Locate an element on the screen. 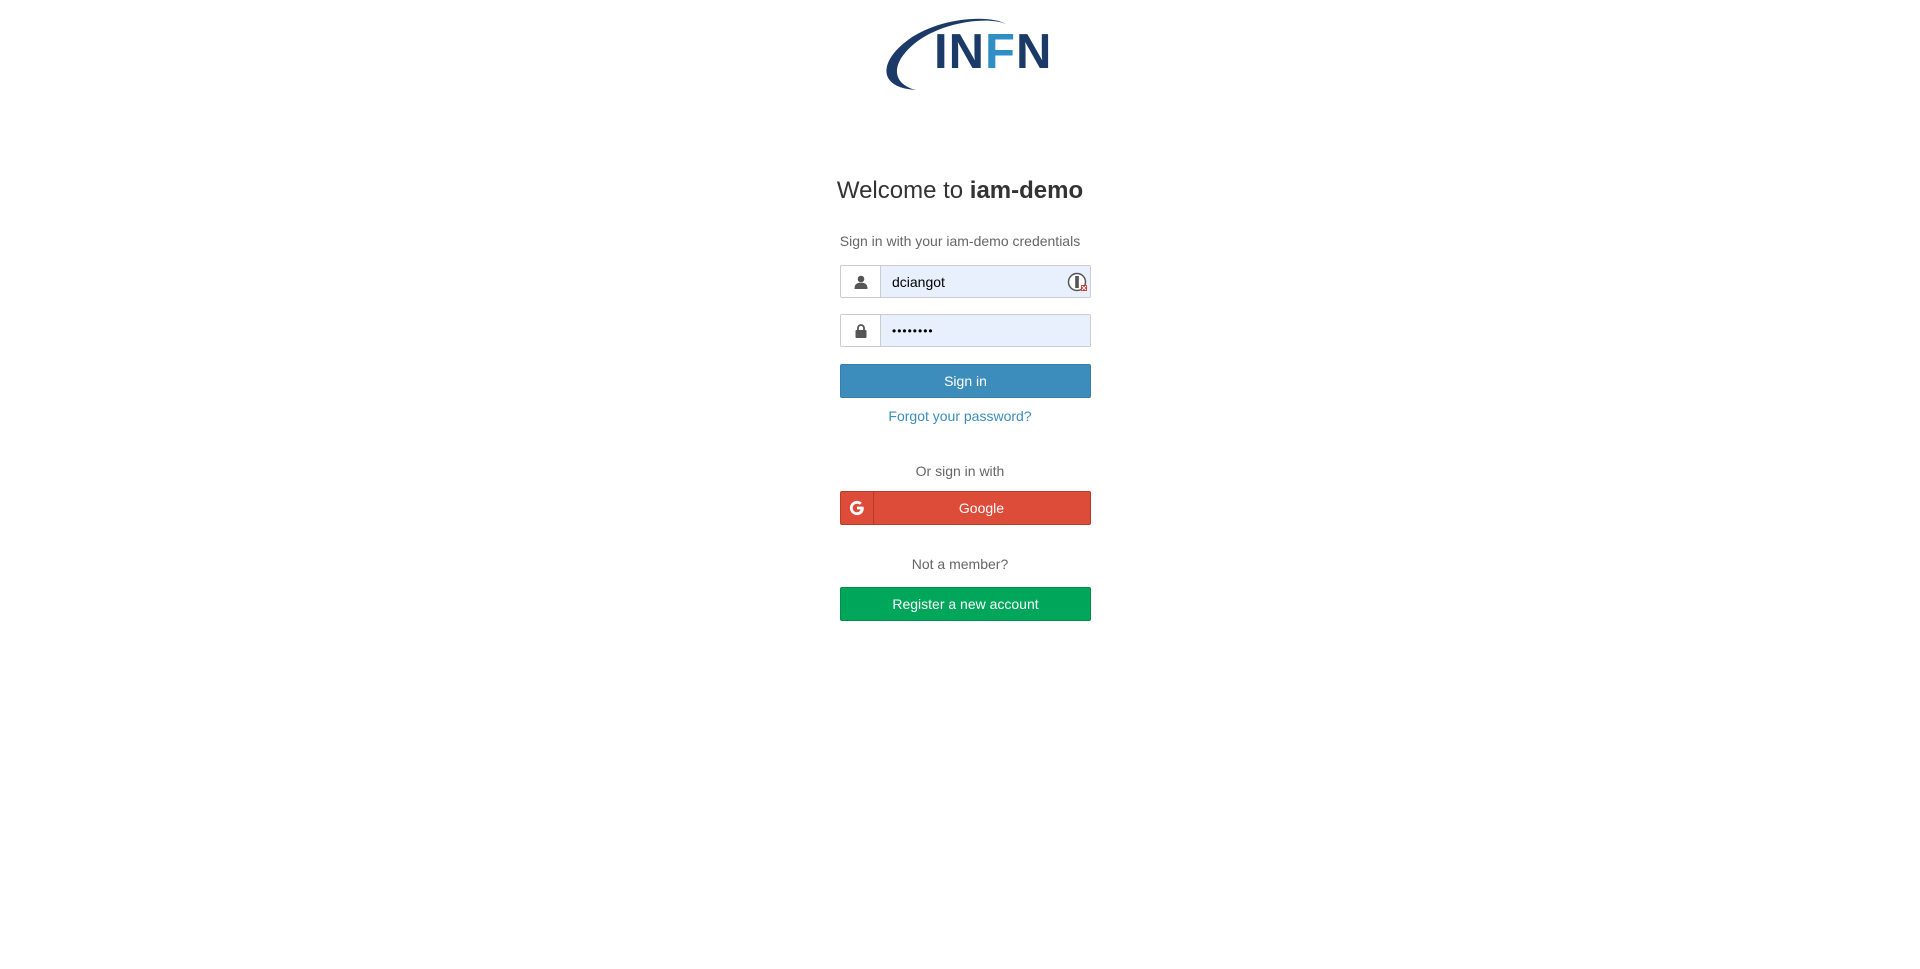 Image resolution: width=1920 pixels, height=969 pixels. password-field-group: •••••••• is located at coordinates (965, 330).